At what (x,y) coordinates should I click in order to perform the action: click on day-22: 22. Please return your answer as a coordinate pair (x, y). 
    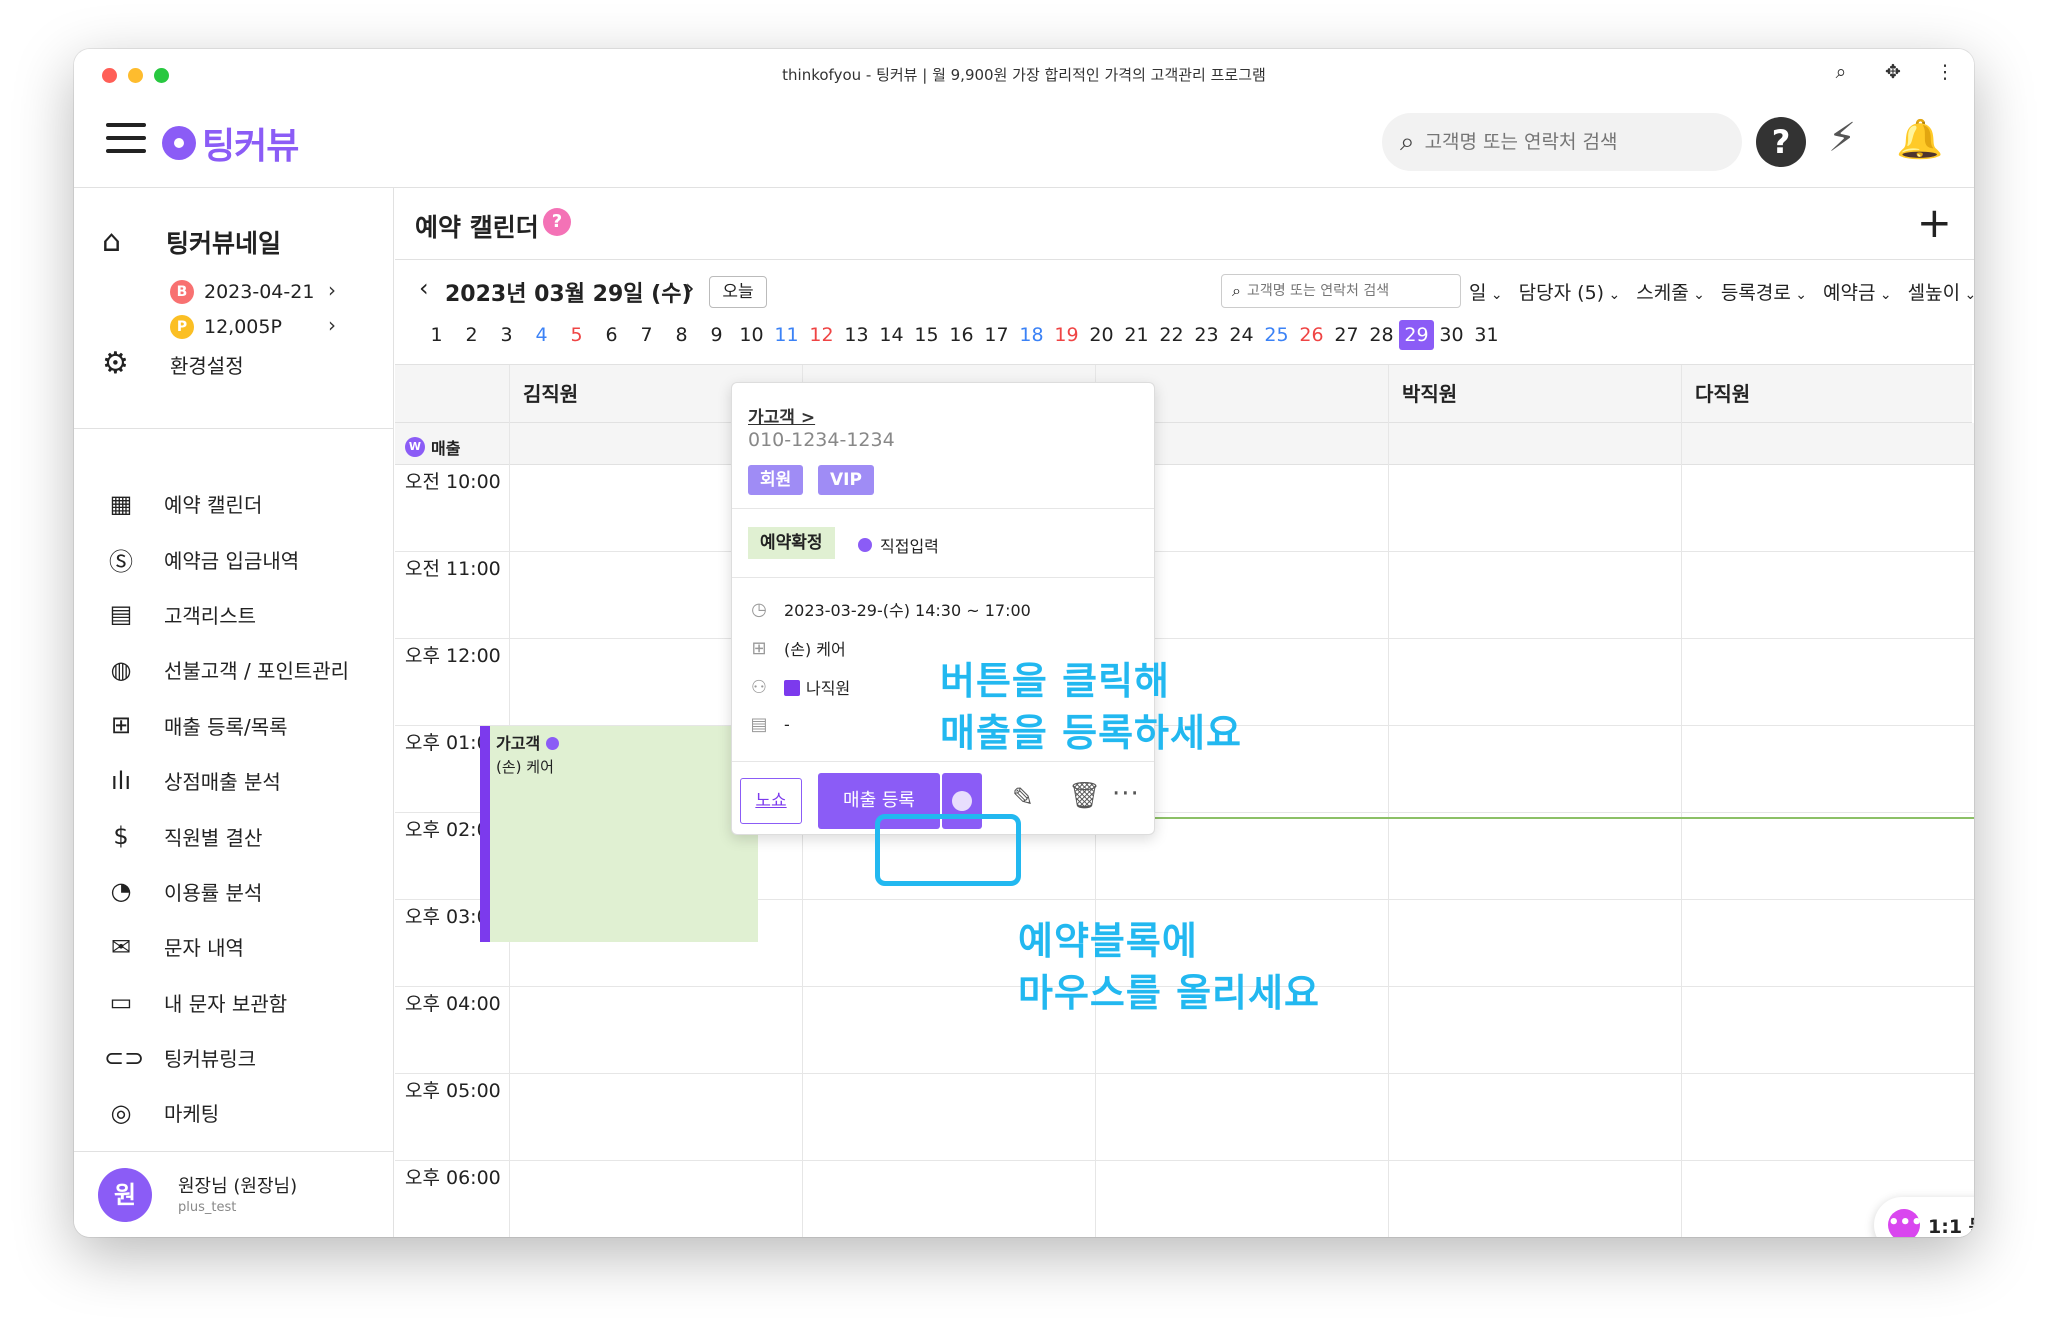
    Looking at the image, I should click on (1171, 335).